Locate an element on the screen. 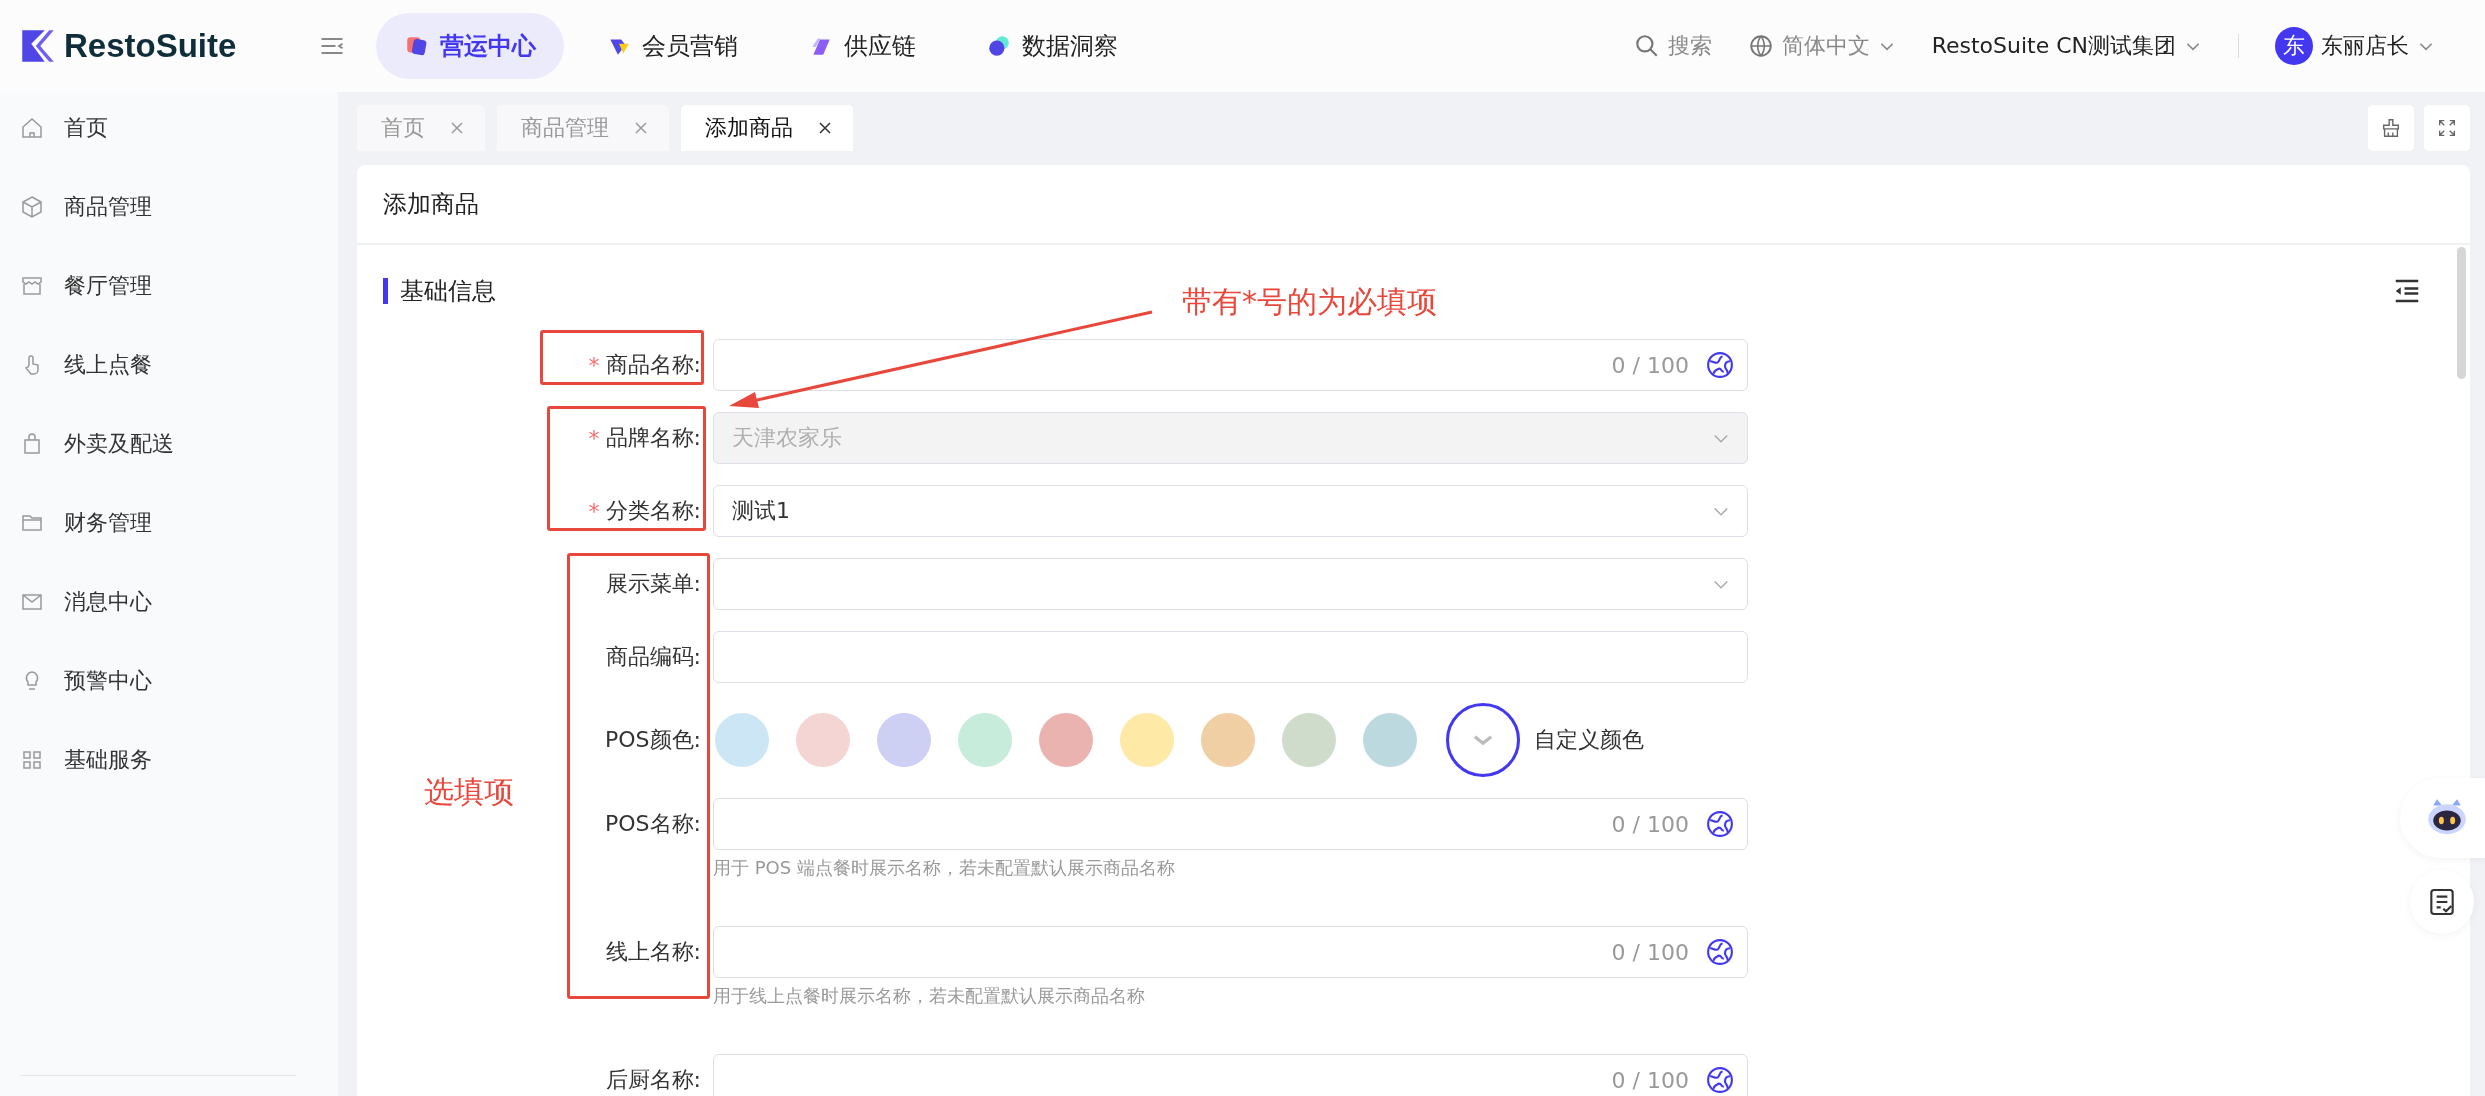 The height and width of the screenshot is (1096, 2485). sidebar-item: 预警中心 is located at coordinates (169, 680).